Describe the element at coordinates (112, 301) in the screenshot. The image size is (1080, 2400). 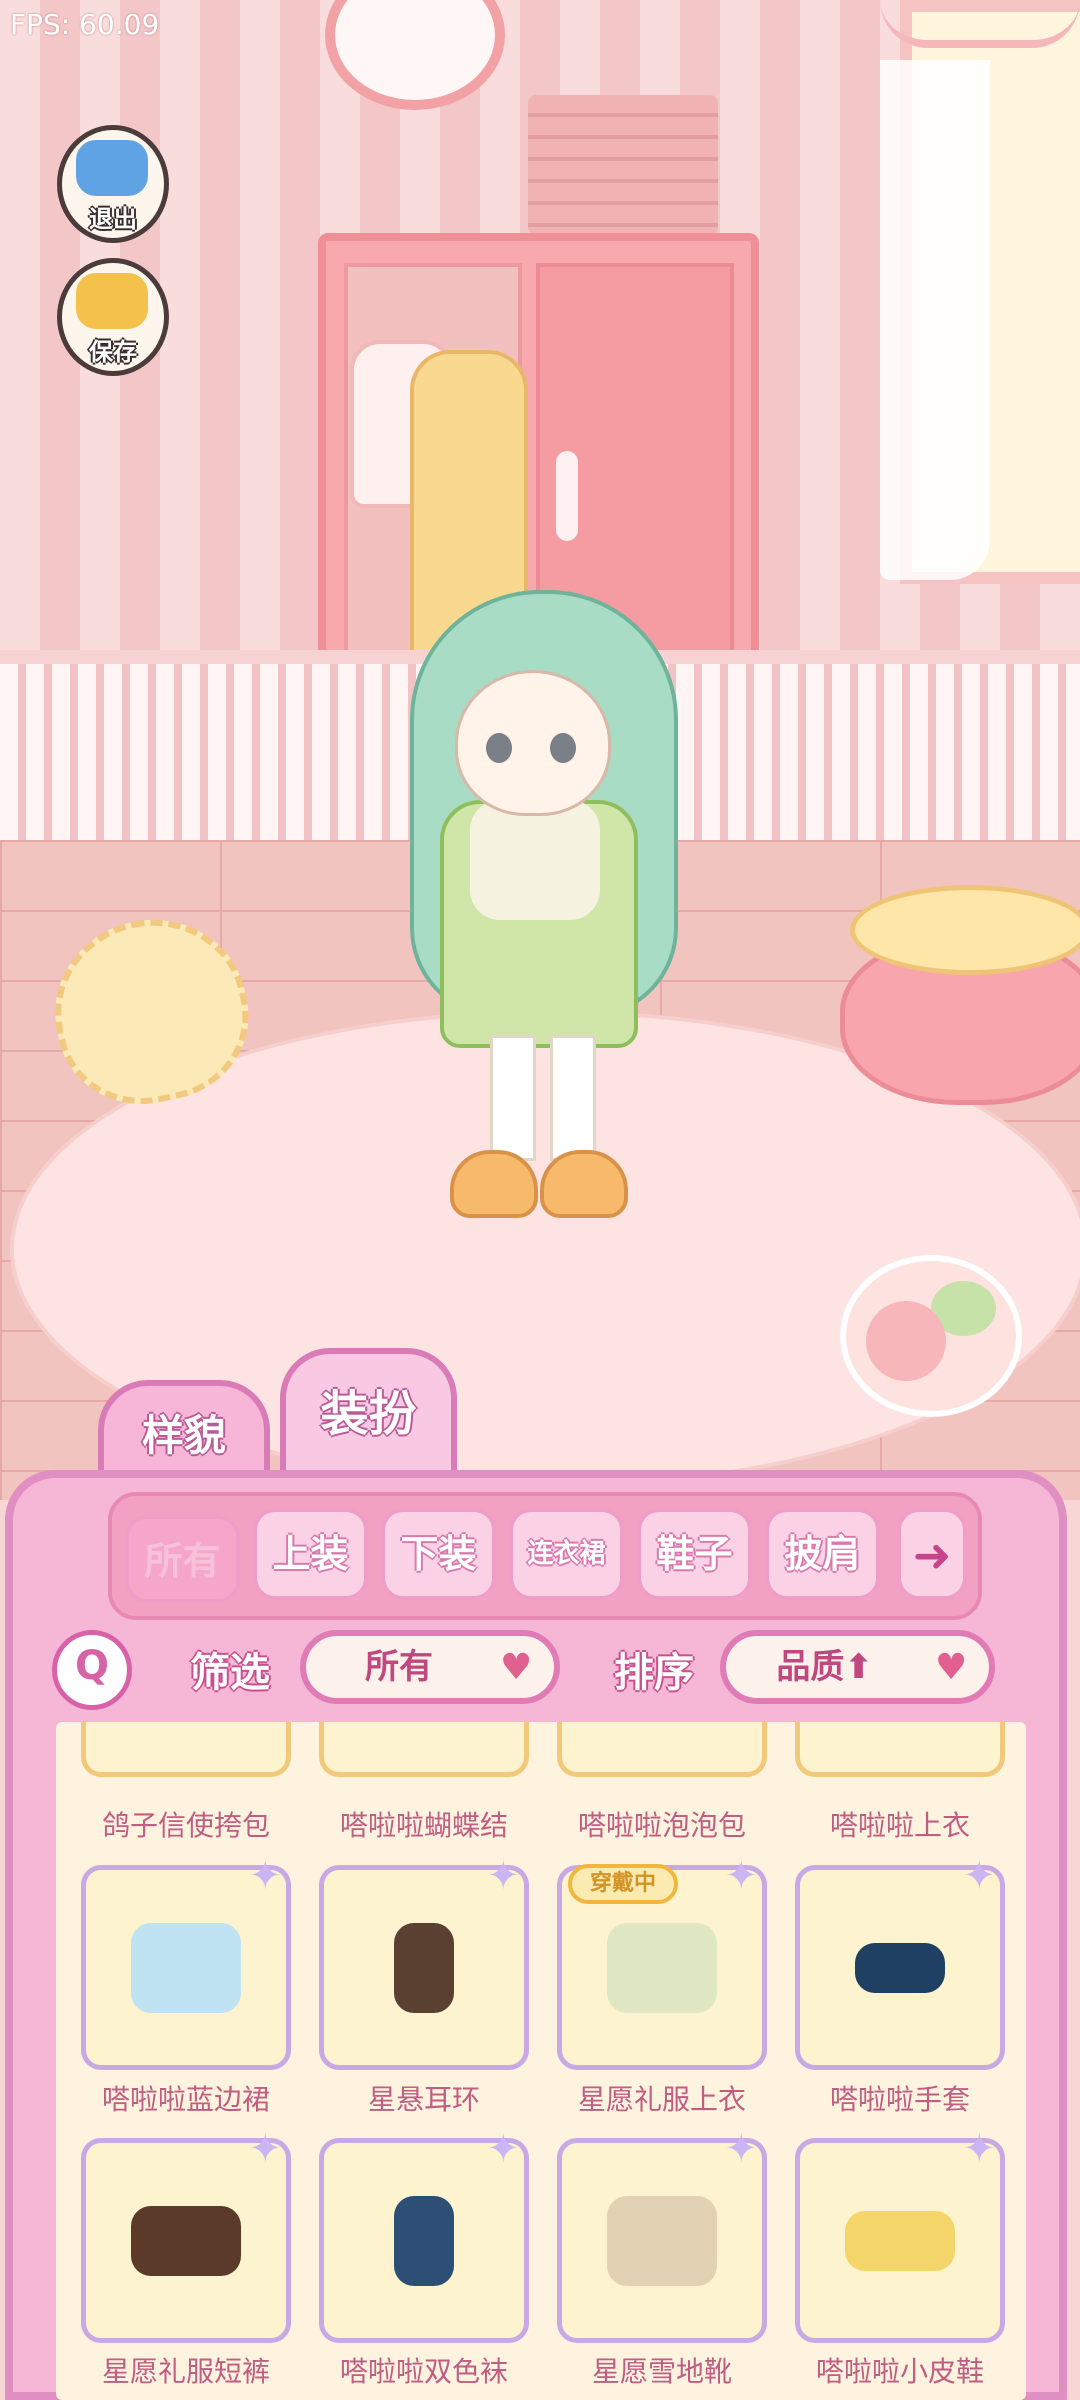
I see `save-icon` at that location.